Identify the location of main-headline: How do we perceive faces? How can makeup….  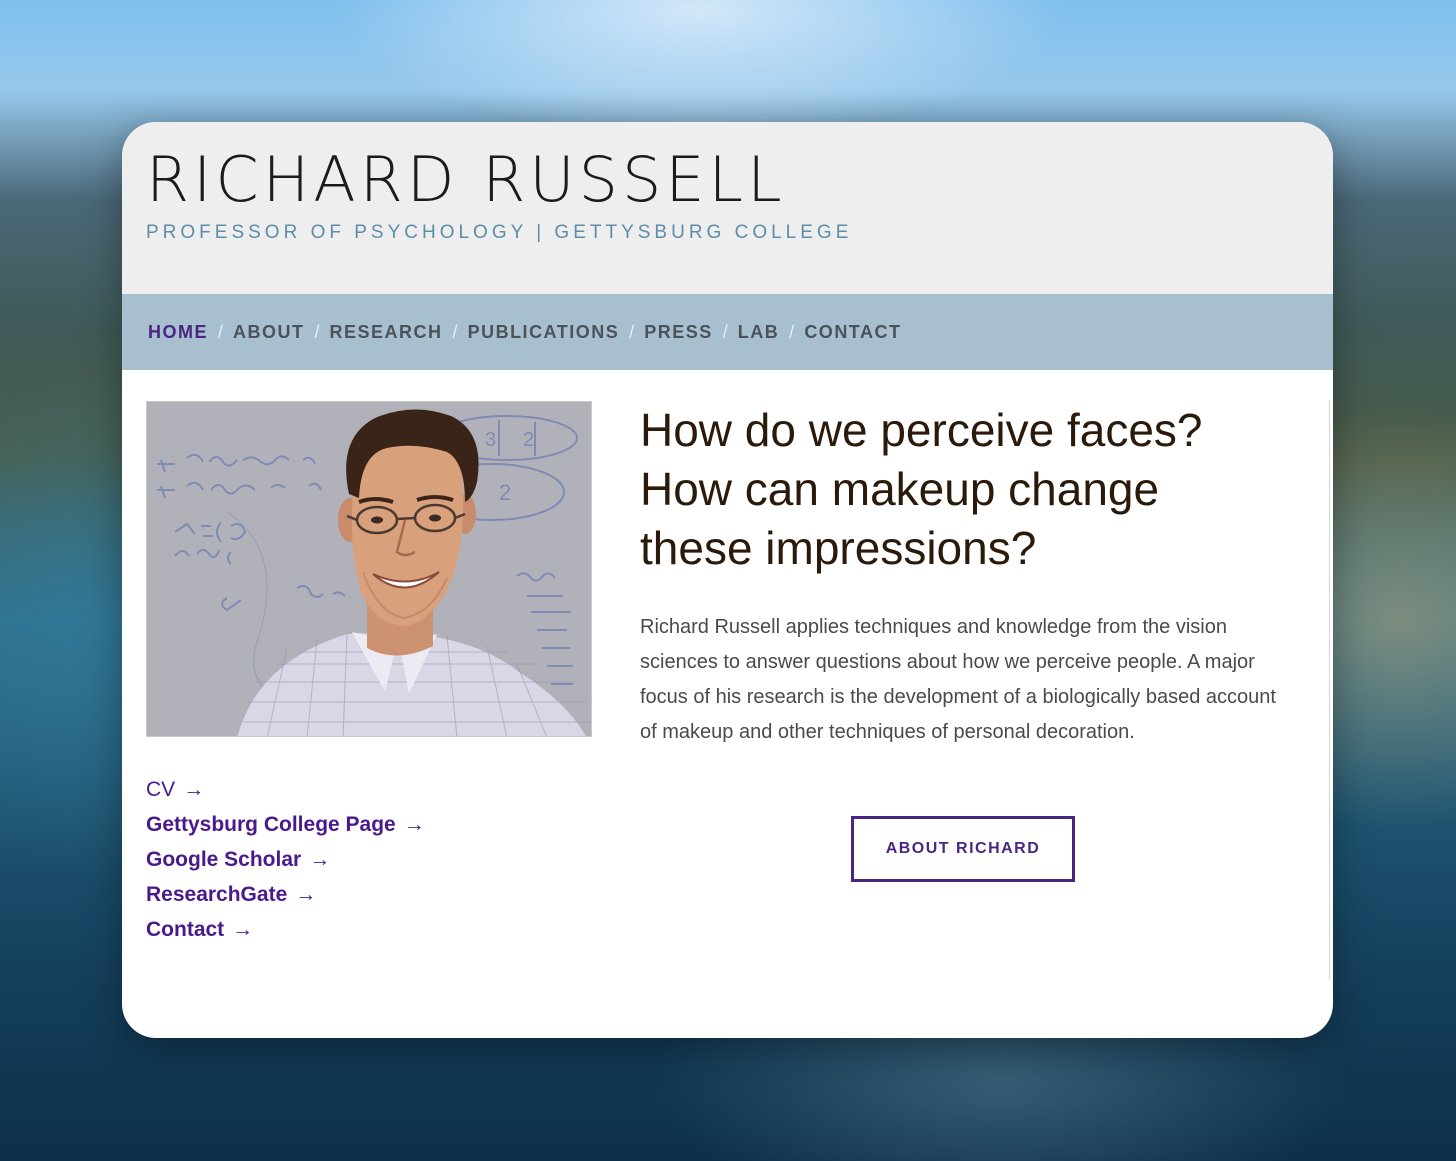
(921, 489).